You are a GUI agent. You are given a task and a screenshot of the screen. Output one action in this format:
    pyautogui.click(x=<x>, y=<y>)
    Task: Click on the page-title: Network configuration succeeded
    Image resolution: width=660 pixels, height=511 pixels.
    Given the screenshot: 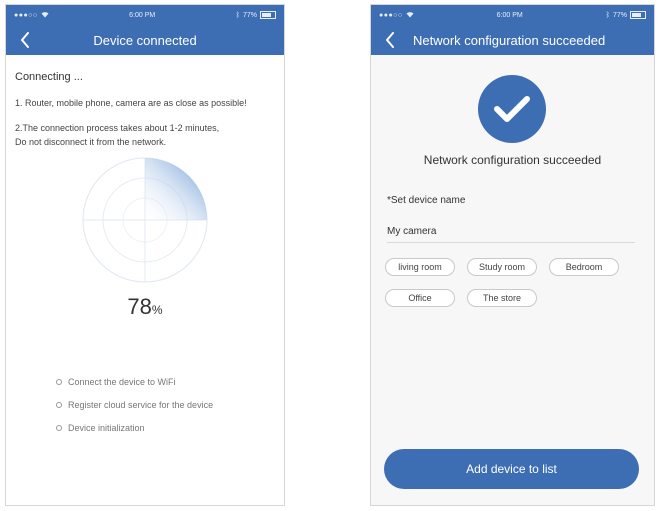 What is the action you would take?
    pyautogui.click(x=509, y=40)
    